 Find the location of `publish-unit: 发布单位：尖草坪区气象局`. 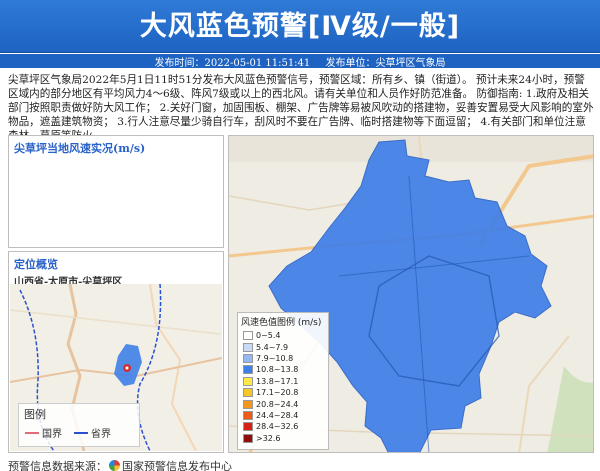

publish-unit: 发布单位：尖草坪区气象局 is located at coordinates (385, 63).